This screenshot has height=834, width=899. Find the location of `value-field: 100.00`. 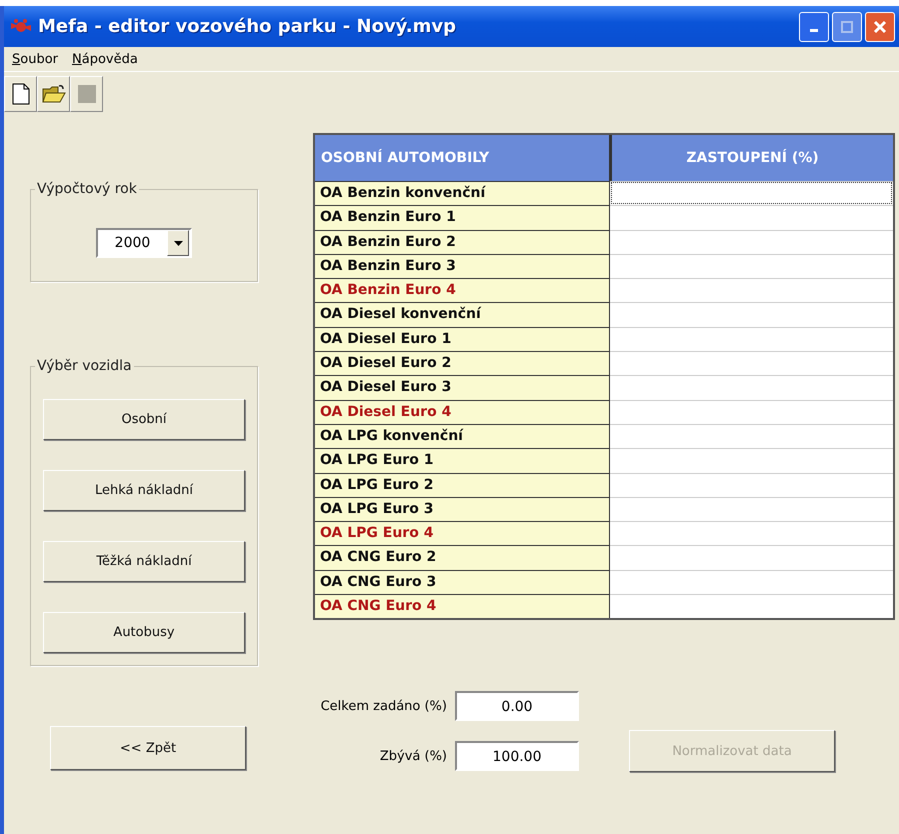

value-field: 100.00 is located at coordinates (517, 756).